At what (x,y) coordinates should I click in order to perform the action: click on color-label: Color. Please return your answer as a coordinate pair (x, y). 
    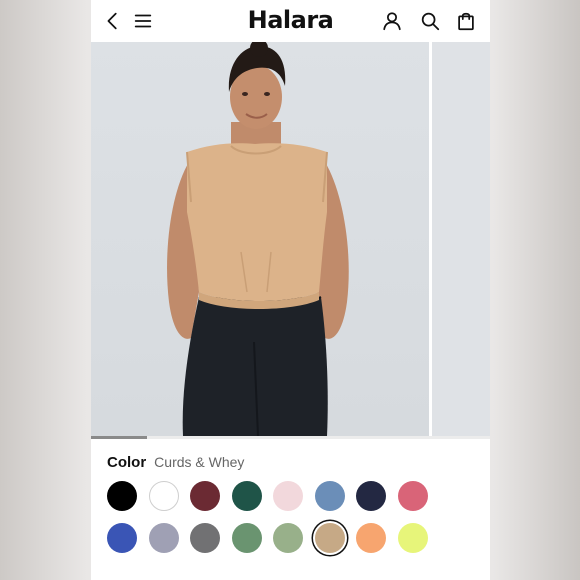
    Looking at the image, I should click on (127, 462).